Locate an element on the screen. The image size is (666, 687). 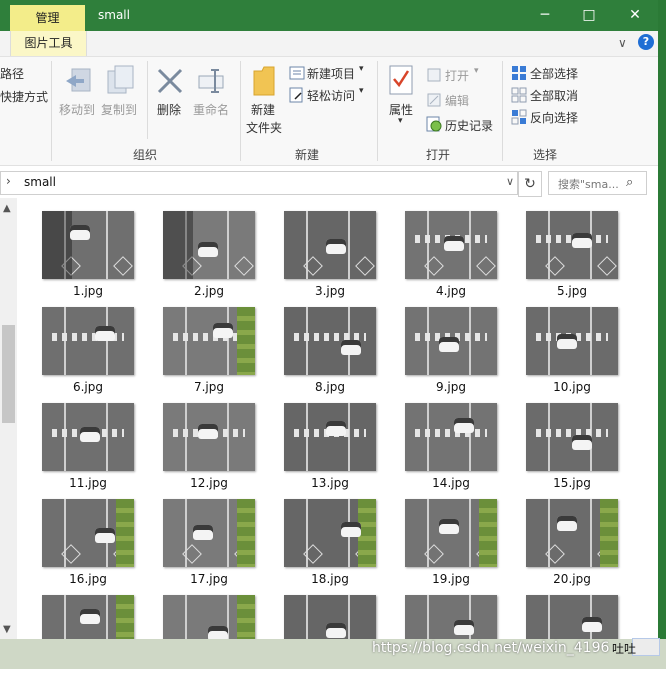
new-item-icon is located at coordinates (297, 74).